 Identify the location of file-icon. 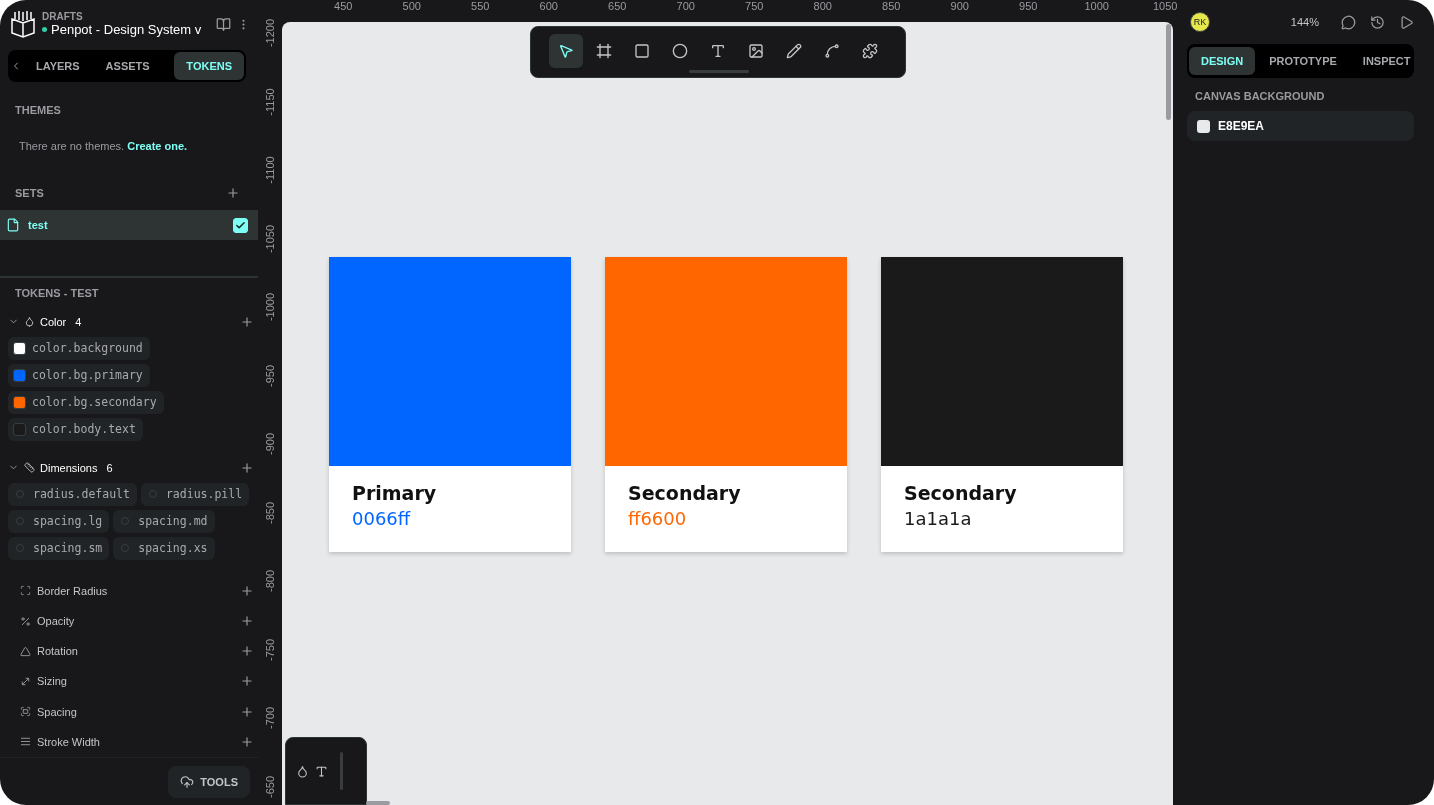
(13, 225).